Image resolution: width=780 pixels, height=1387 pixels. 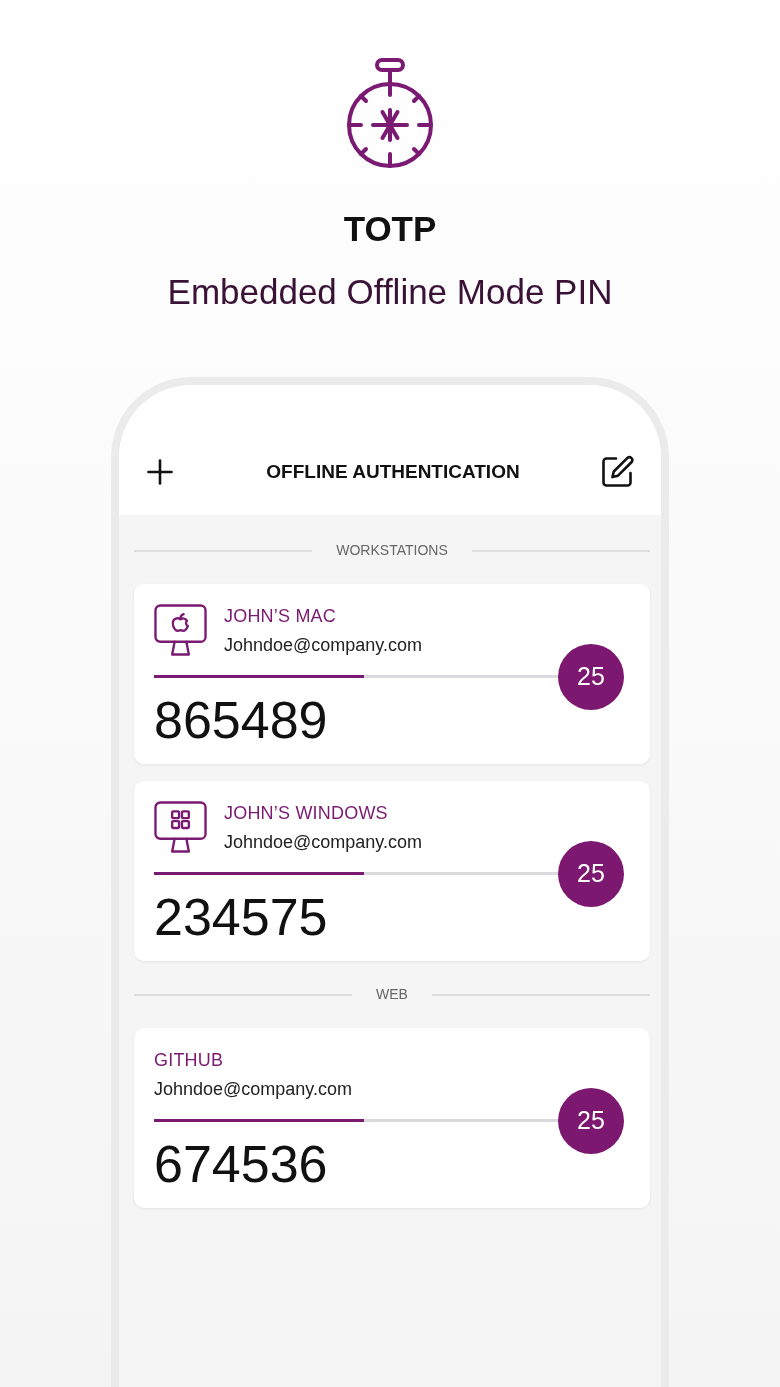 What do you see at coordinates (241, 1164) in the screenshot?
I see `otp-code: 674536` at bounding box center [241, 1164].